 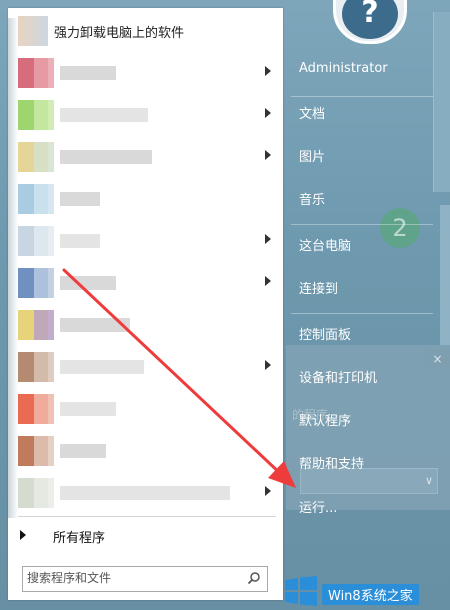 I want to click on help-support-link: 帮助和支持, so click(x=331, y=462).